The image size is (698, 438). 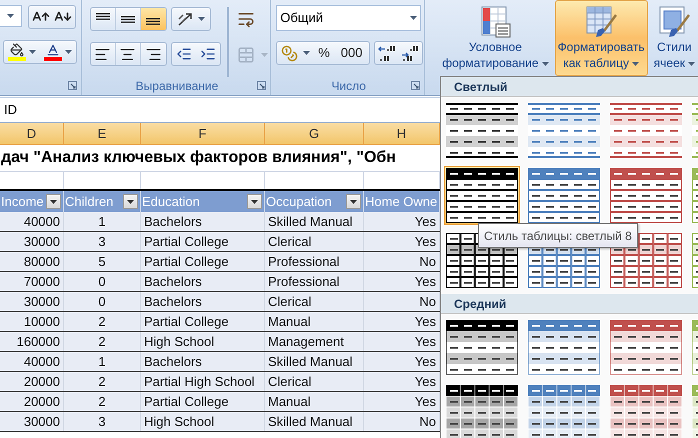 What do you see at coordinates (324, 53) in the screenshot?
I see `number-style-button: %` at bounding box center [324, 53].